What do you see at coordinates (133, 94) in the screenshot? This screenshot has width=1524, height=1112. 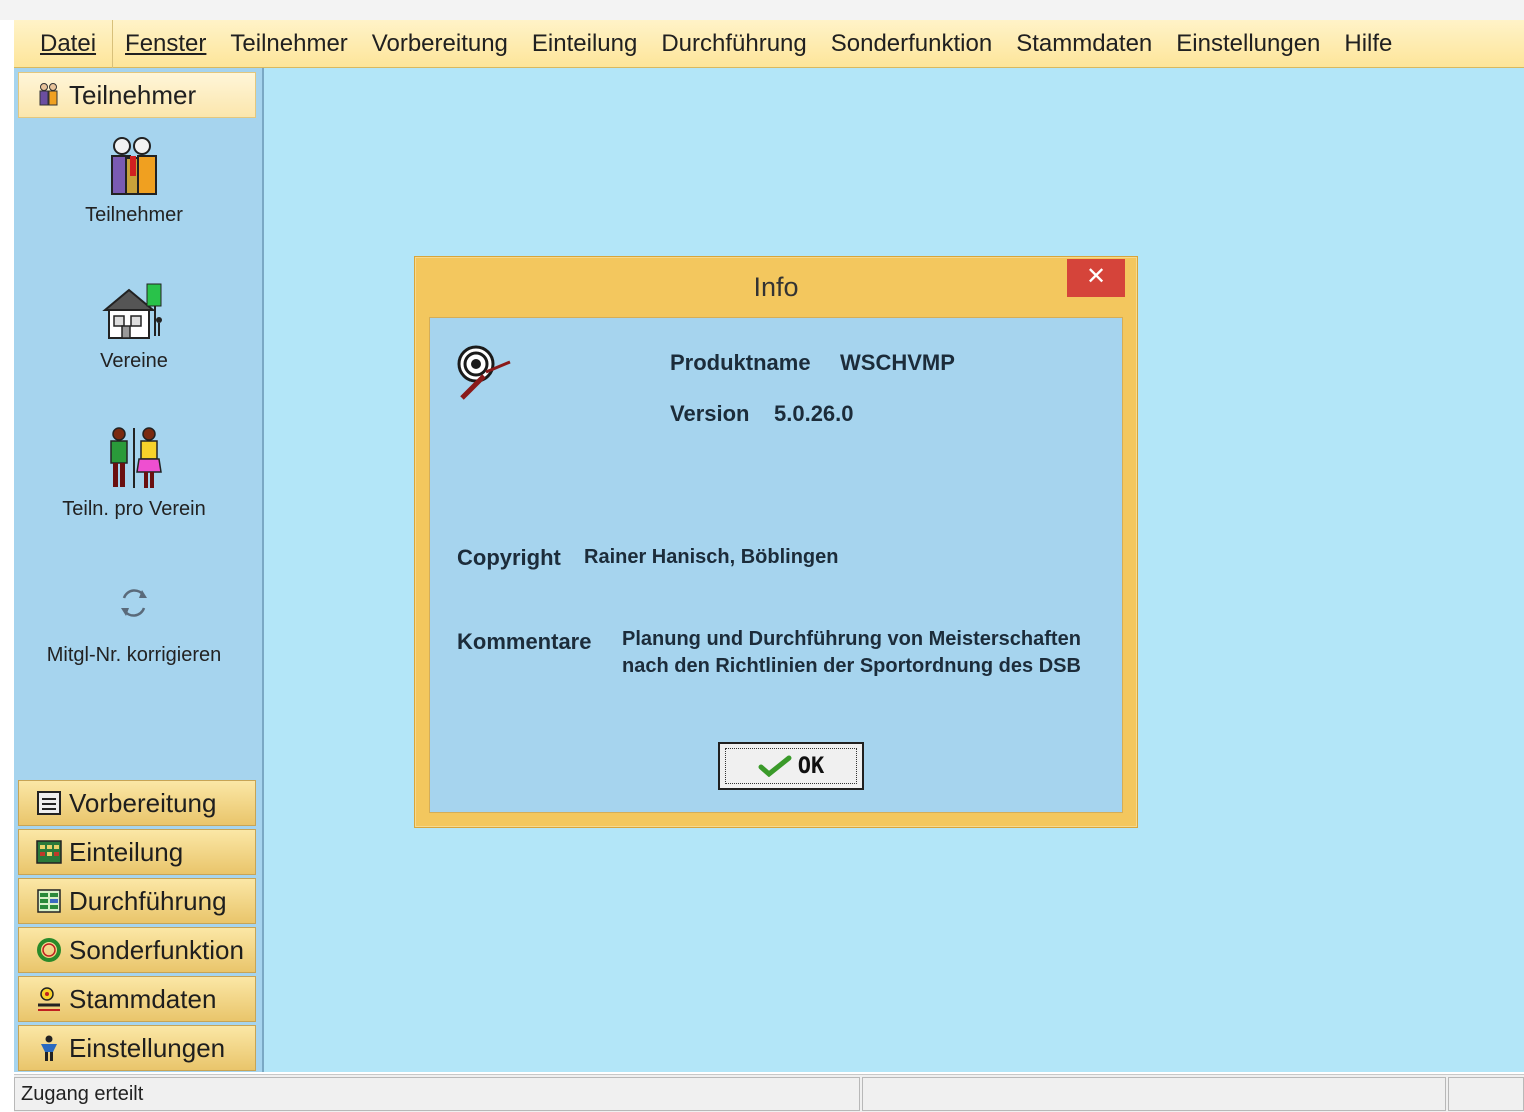 I see `sidebar-header-label: Teilnehmer` at bounding box center [133, 94].